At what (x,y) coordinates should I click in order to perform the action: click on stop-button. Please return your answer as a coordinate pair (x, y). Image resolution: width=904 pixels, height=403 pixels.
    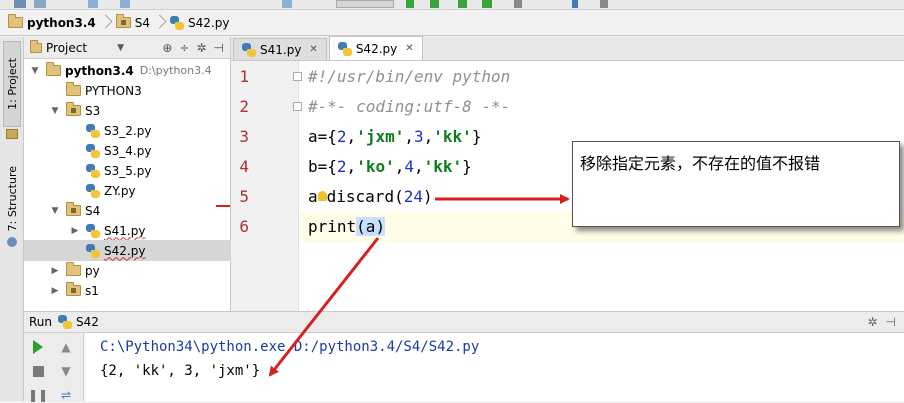
    Looking at the image, I should click on (38, 371).